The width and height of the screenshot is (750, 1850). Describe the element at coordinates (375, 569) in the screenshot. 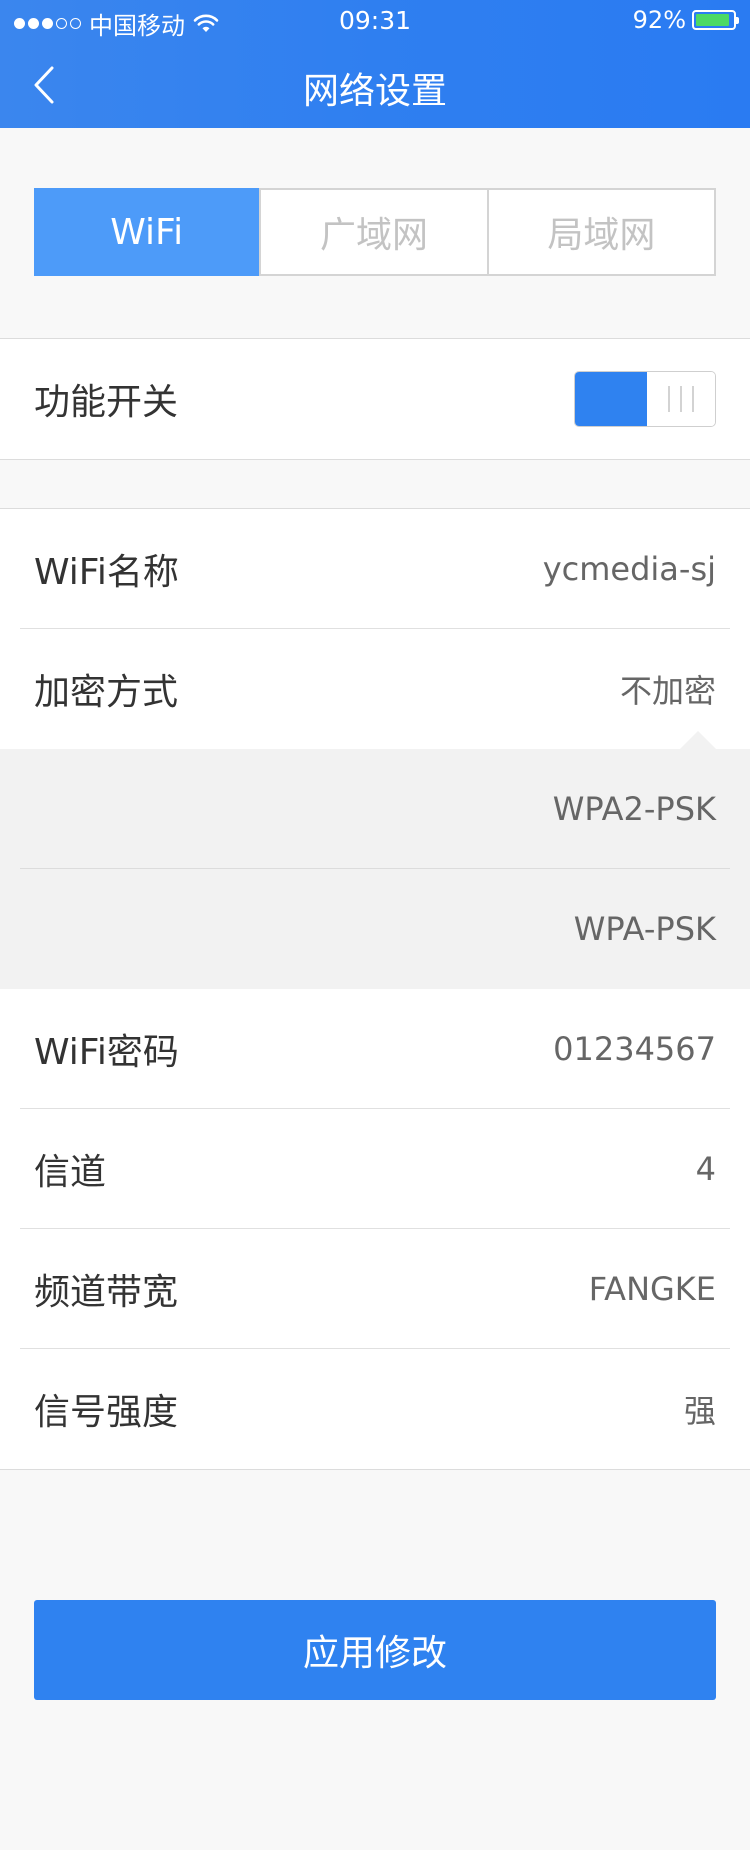

I see `wifi-name-row: WiFi名称 ycmedia-sj` at that location.